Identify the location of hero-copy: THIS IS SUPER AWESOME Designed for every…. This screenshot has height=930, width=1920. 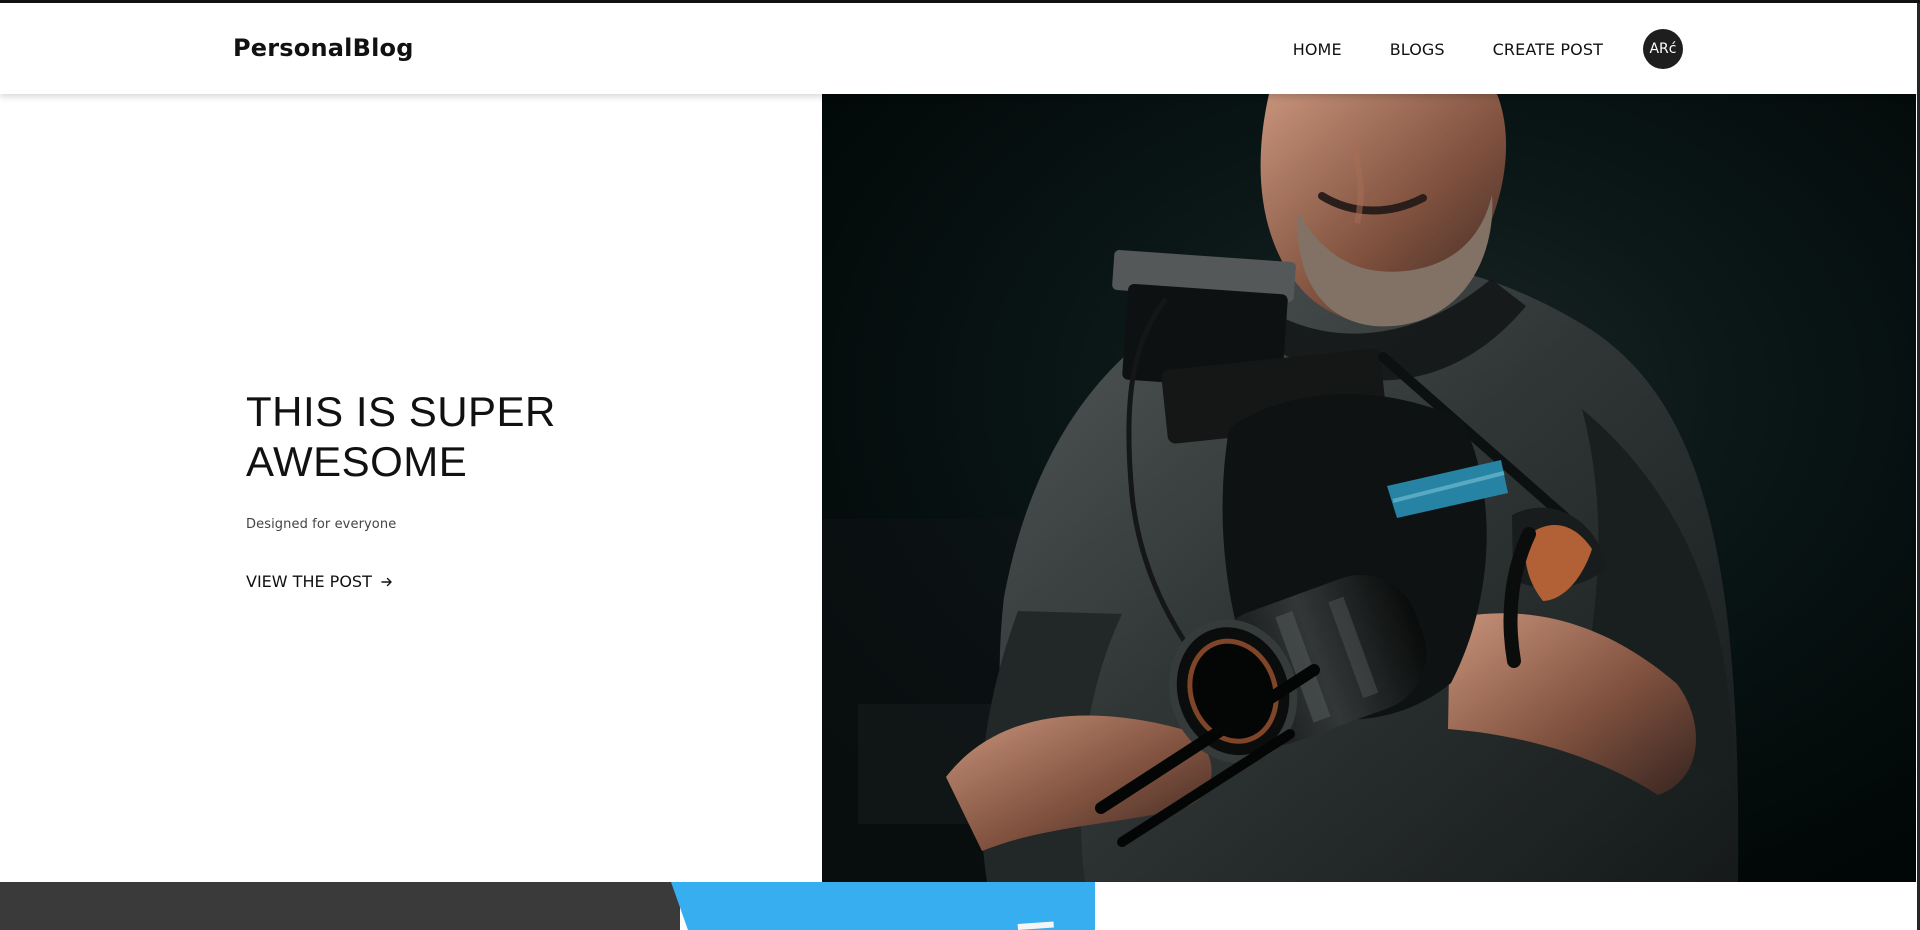
(456, 489).